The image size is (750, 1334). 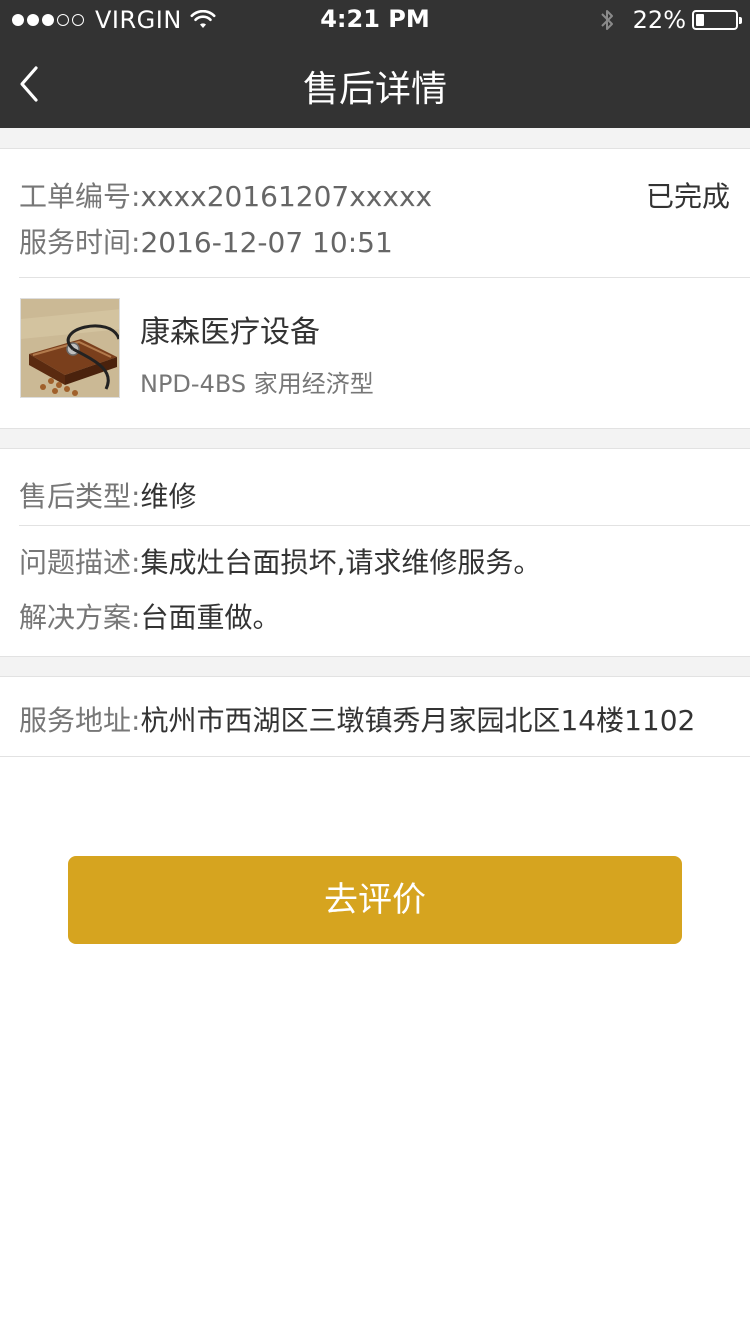 I want to click on product-image, so click(x=70, y=348).